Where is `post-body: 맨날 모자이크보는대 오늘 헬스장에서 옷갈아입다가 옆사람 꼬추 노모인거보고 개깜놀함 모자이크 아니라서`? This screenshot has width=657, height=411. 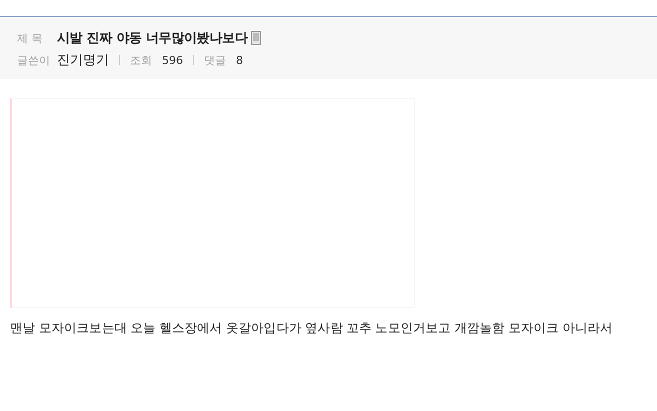 post-body: 맨날 모자이크보는대 오늘 헬스장에서 옷갈아입다가 옆사람 꼬추 노모인거보고 개깜놀함 모자이크 아니라서 is located at coordinates (312, 328).